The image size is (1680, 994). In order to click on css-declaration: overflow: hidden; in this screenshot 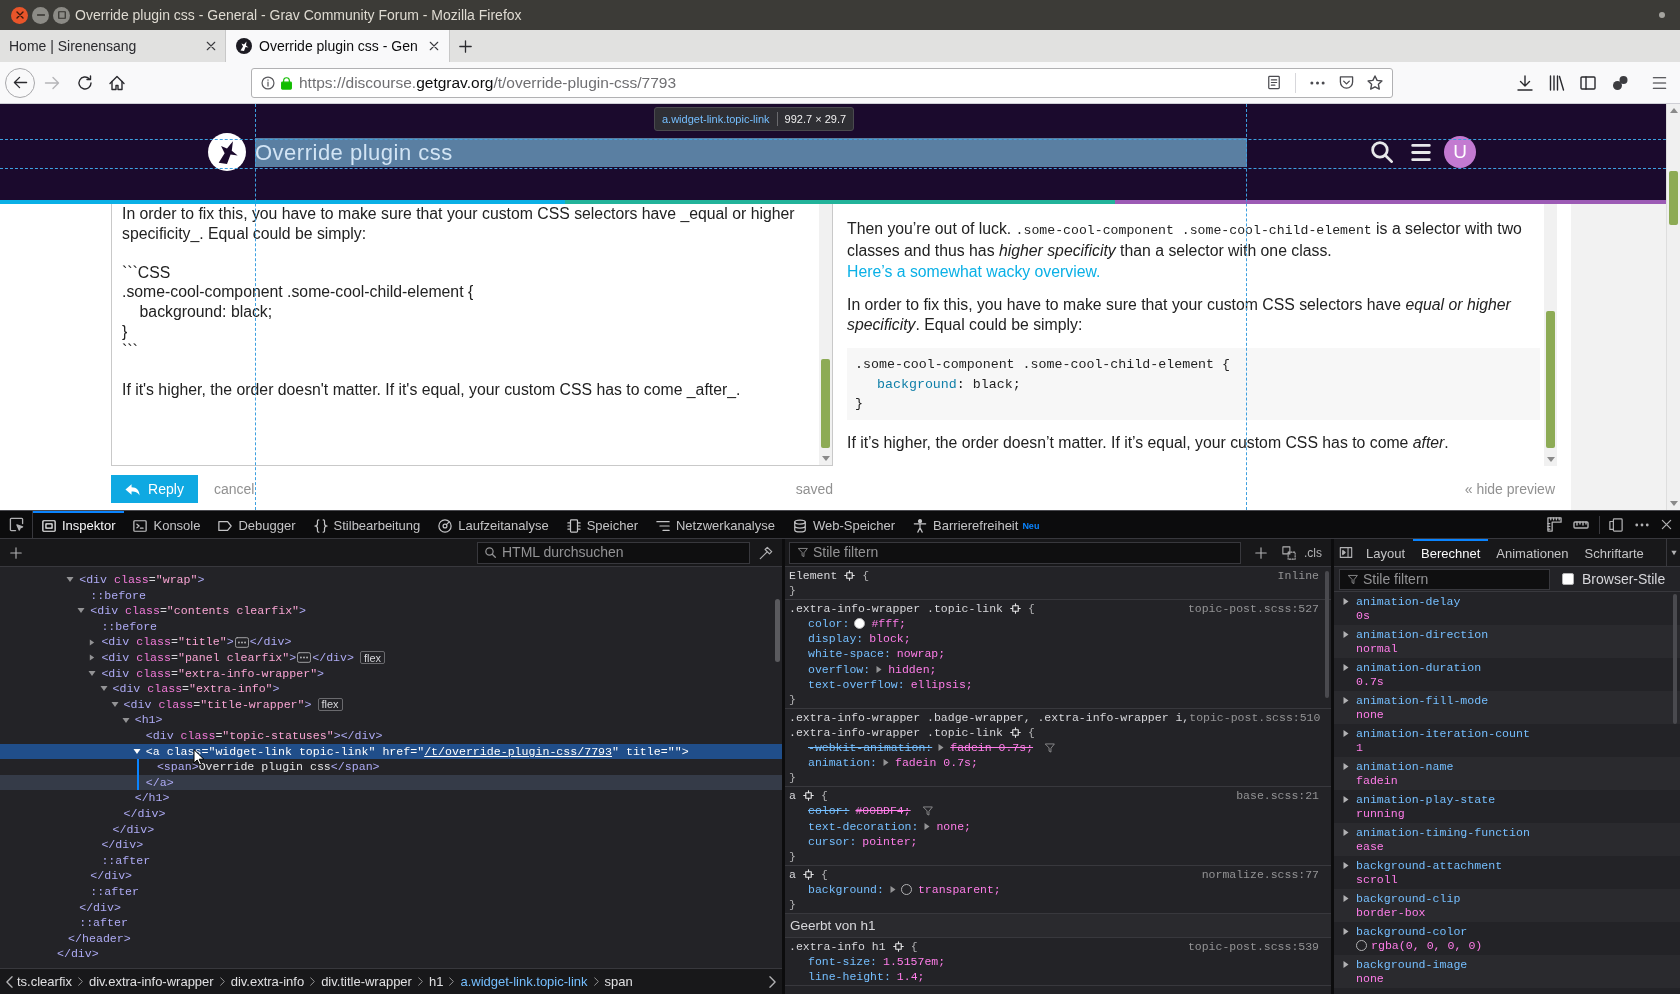, I will do `click(872, 669)`.